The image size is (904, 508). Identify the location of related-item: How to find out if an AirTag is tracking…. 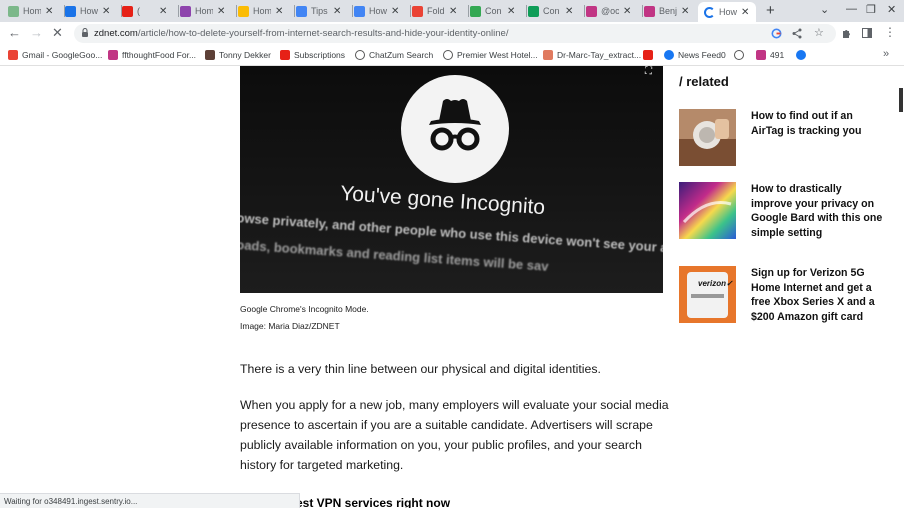
(784, 138).